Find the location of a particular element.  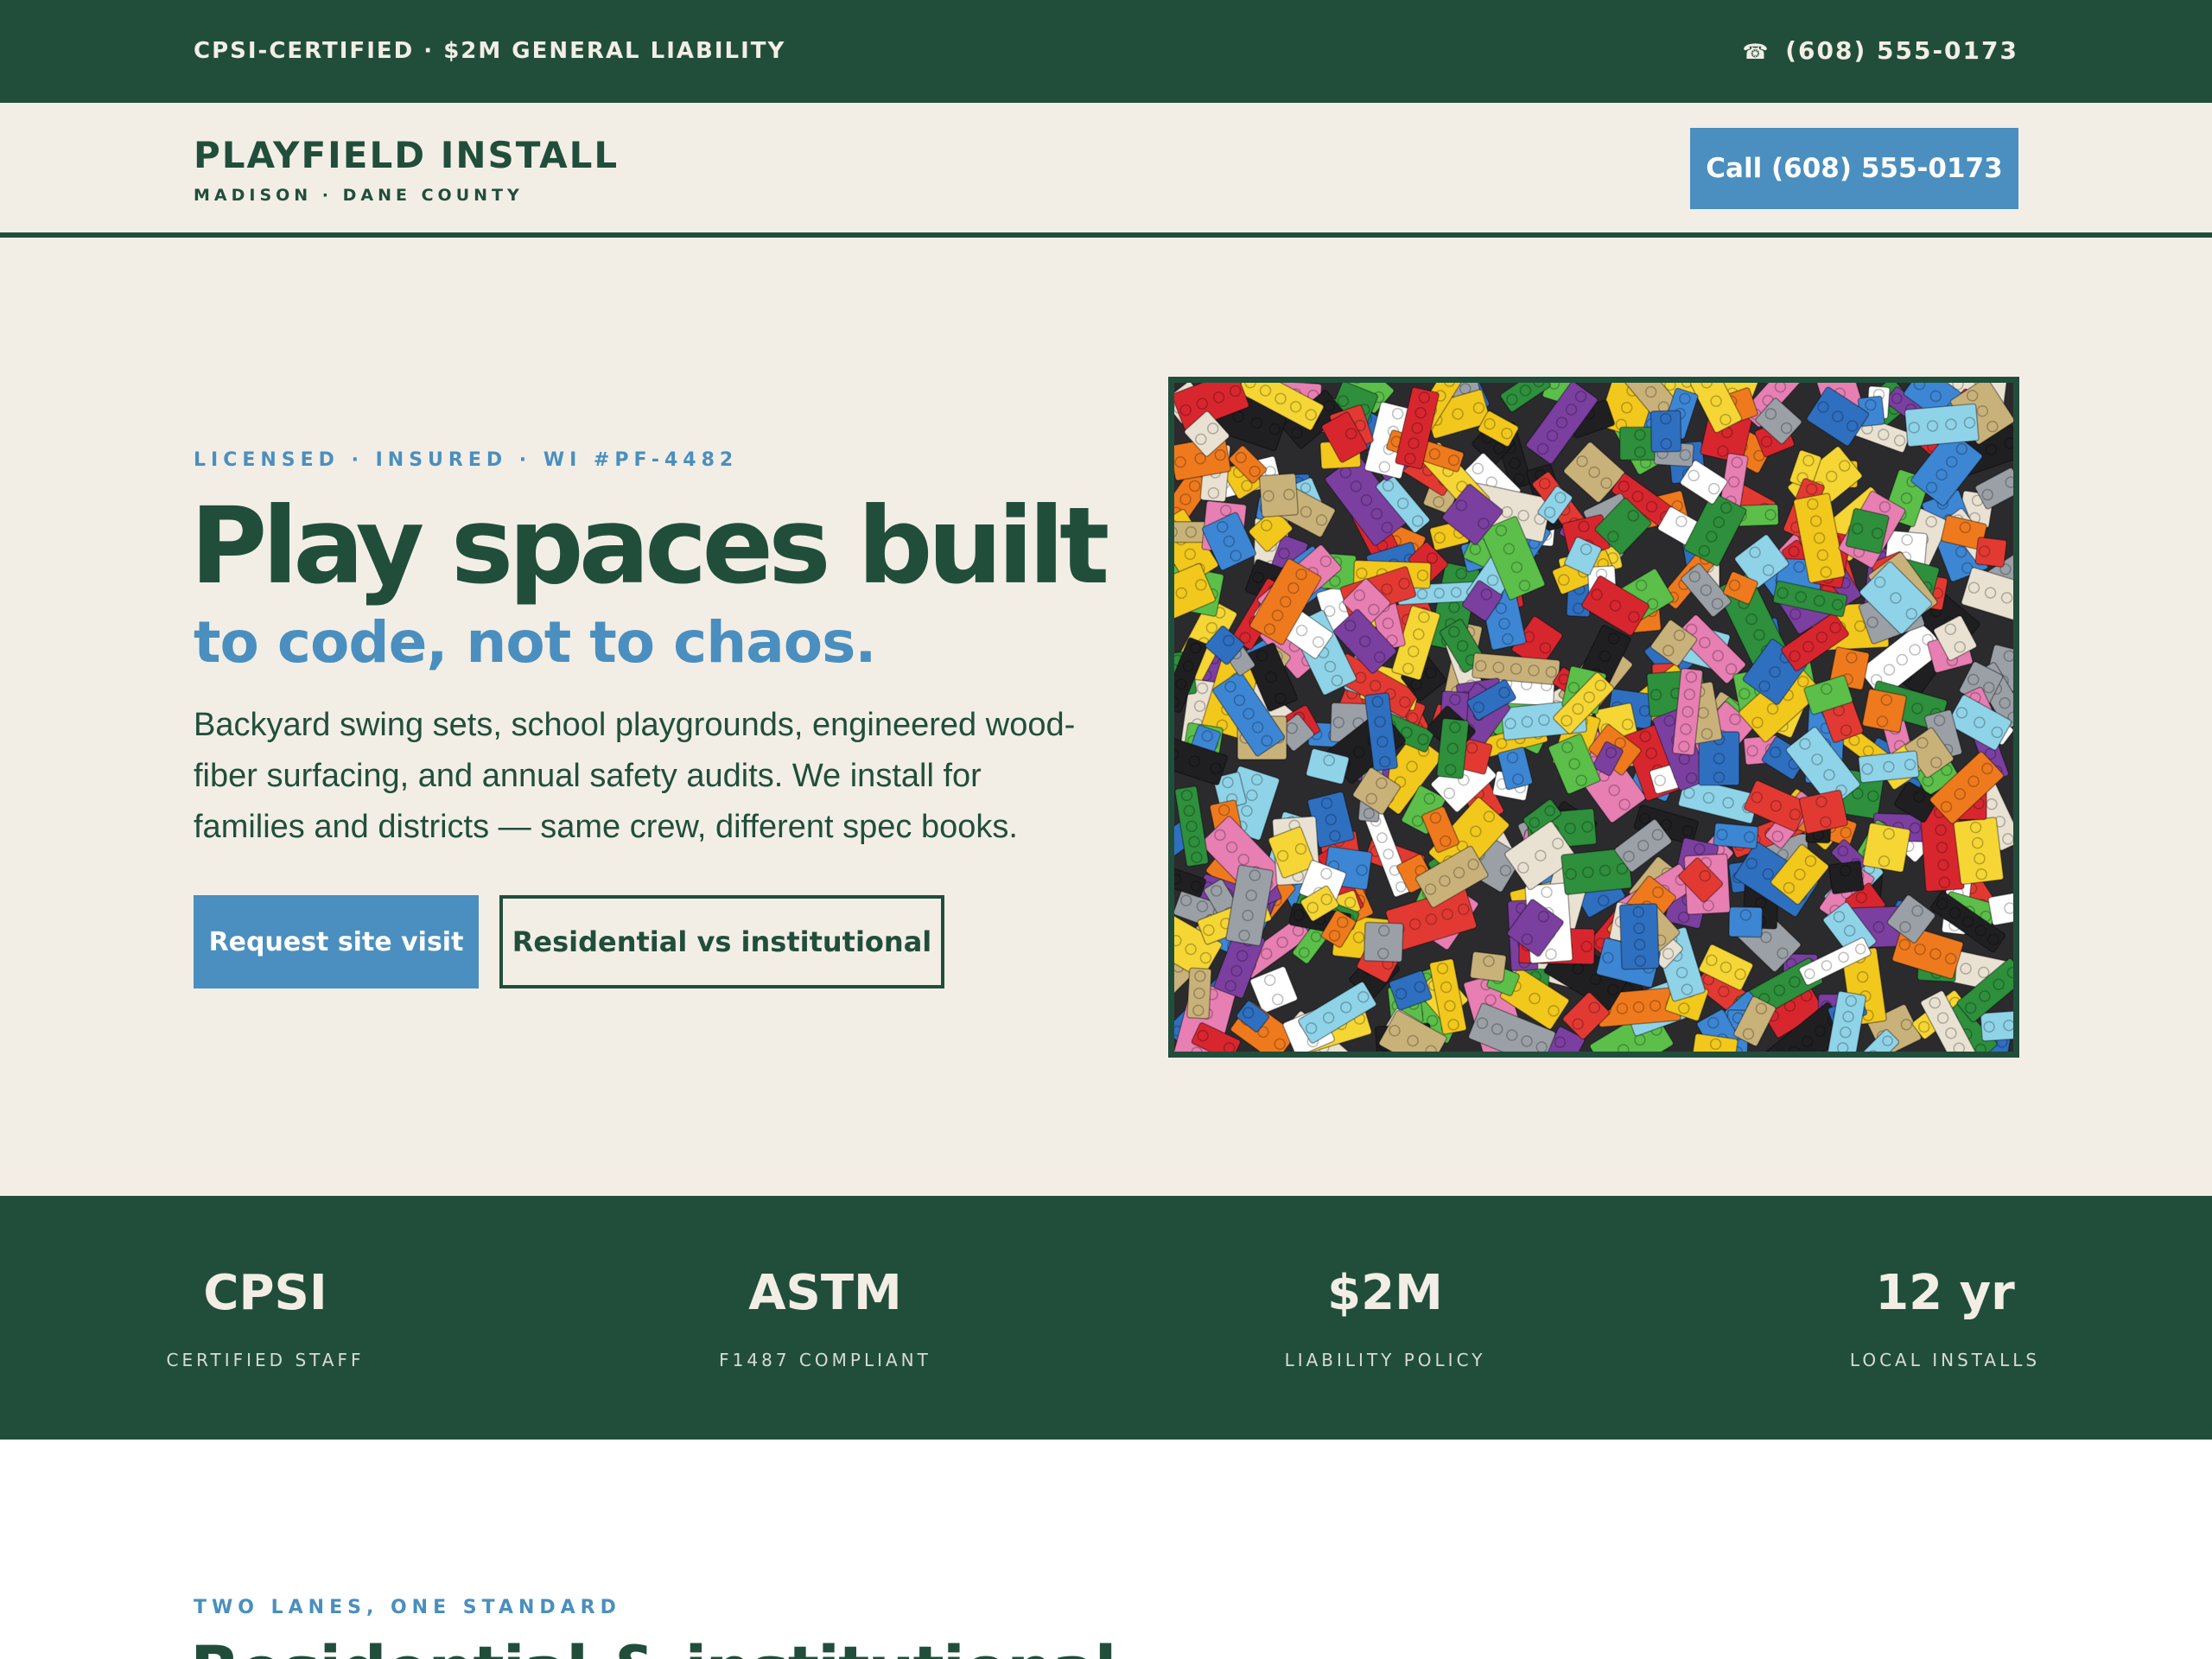

topbar-phone-number: (608) 555-0173 is located at coordinates (1901, 50).